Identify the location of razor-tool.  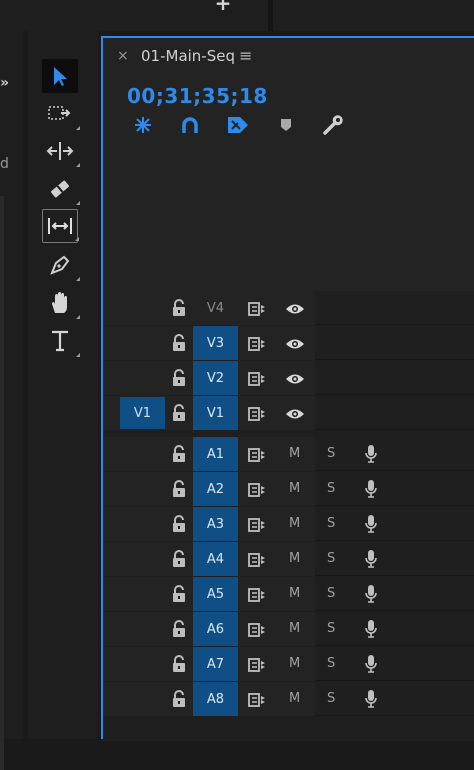
(61, 189).